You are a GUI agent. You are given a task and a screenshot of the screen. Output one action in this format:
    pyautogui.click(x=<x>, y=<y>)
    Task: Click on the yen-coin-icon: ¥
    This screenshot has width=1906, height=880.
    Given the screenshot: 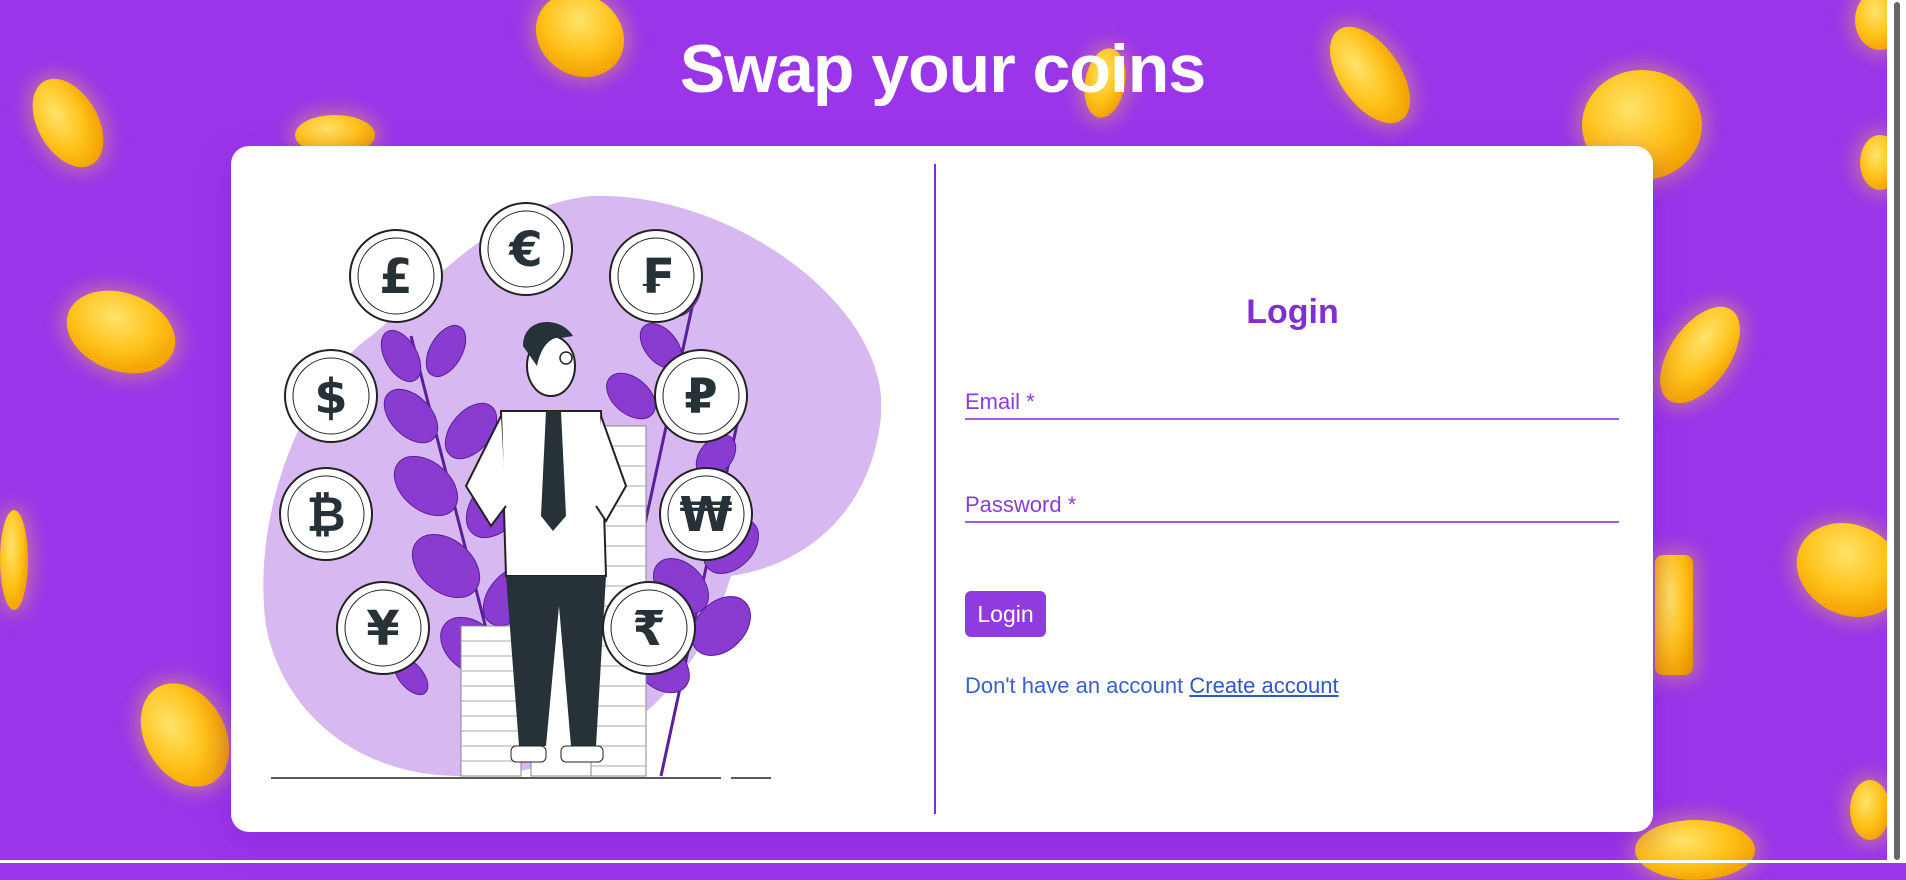 What is the action you would take?
    pyautogui.click(x=383, y=628)
    